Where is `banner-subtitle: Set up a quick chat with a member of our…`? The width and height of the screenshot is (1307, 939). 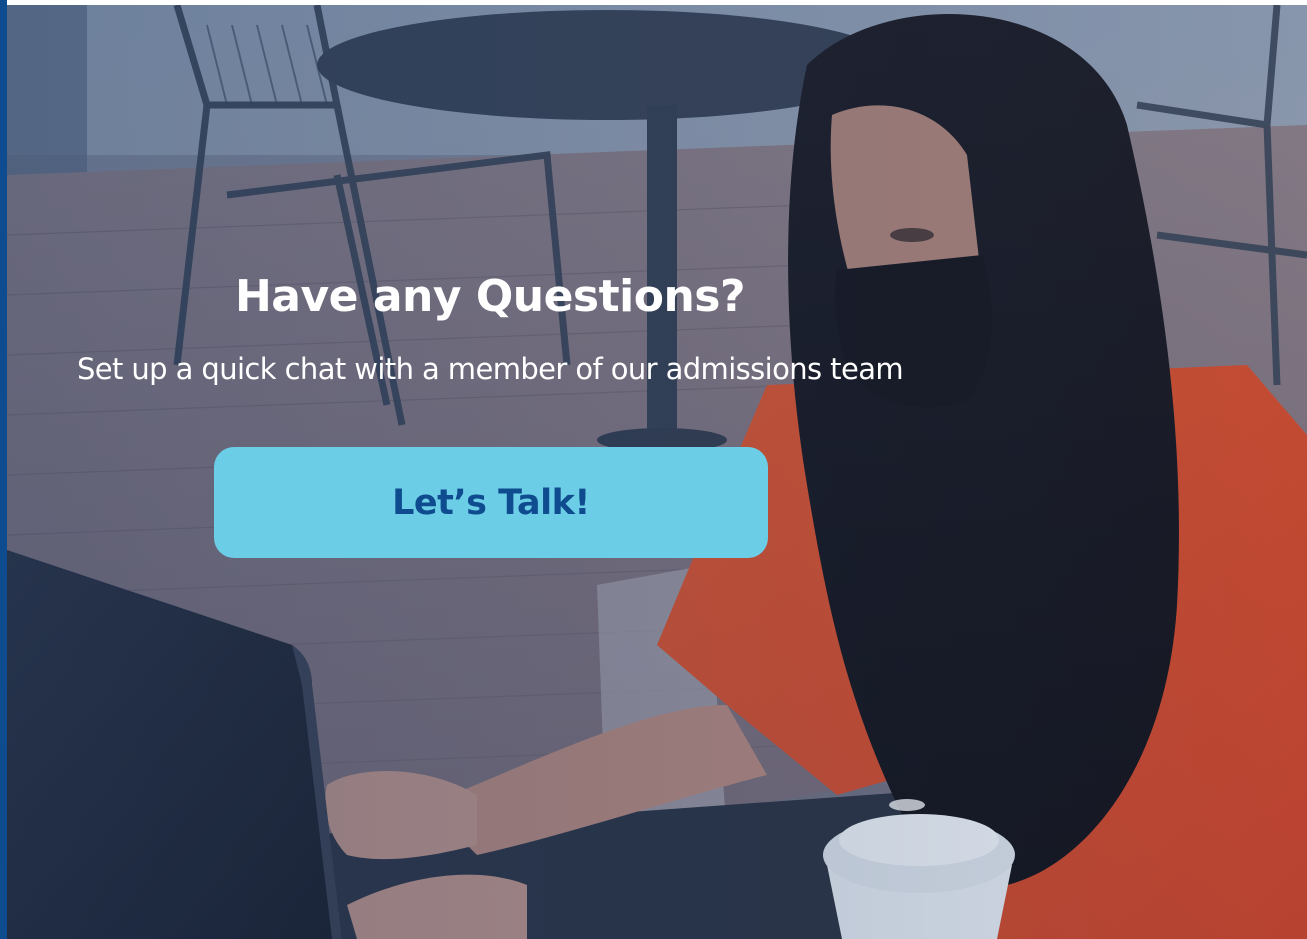
banner-subtitle: Set up a quick chat with a member of our… is located at coordinates (490, 369).